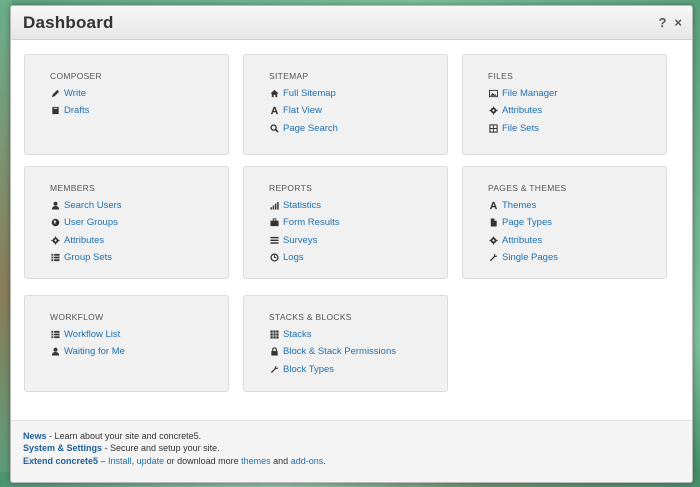  Describe the element at coordinates (501, 76) in the screenshot. I see `panel-title: FILES` at that location.